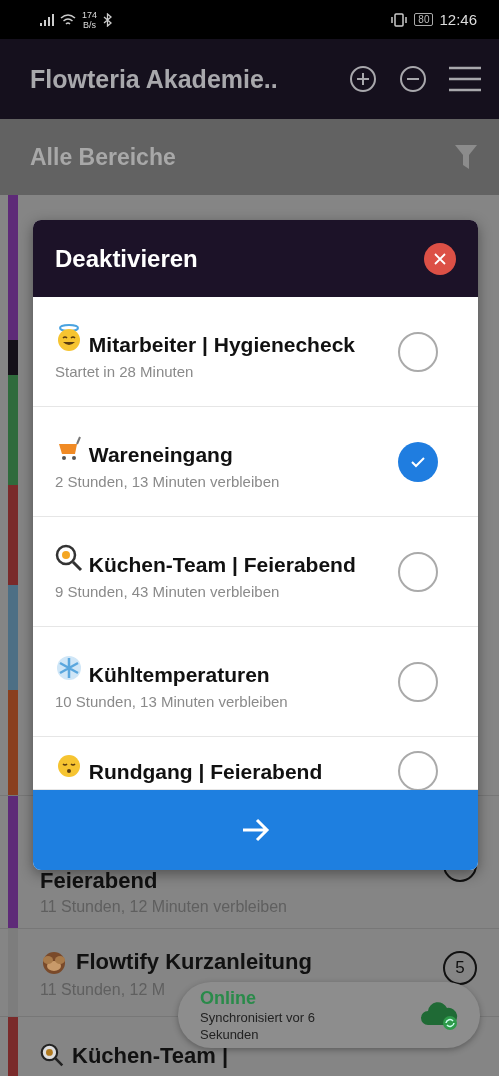 The width and height of the screenshot is (499, 1076). Describe the element at coordinates (172, 701) in the screenshot. I see `task-time-remaining: 10 Stunden, 13 Minuten verbleiben` at that location.